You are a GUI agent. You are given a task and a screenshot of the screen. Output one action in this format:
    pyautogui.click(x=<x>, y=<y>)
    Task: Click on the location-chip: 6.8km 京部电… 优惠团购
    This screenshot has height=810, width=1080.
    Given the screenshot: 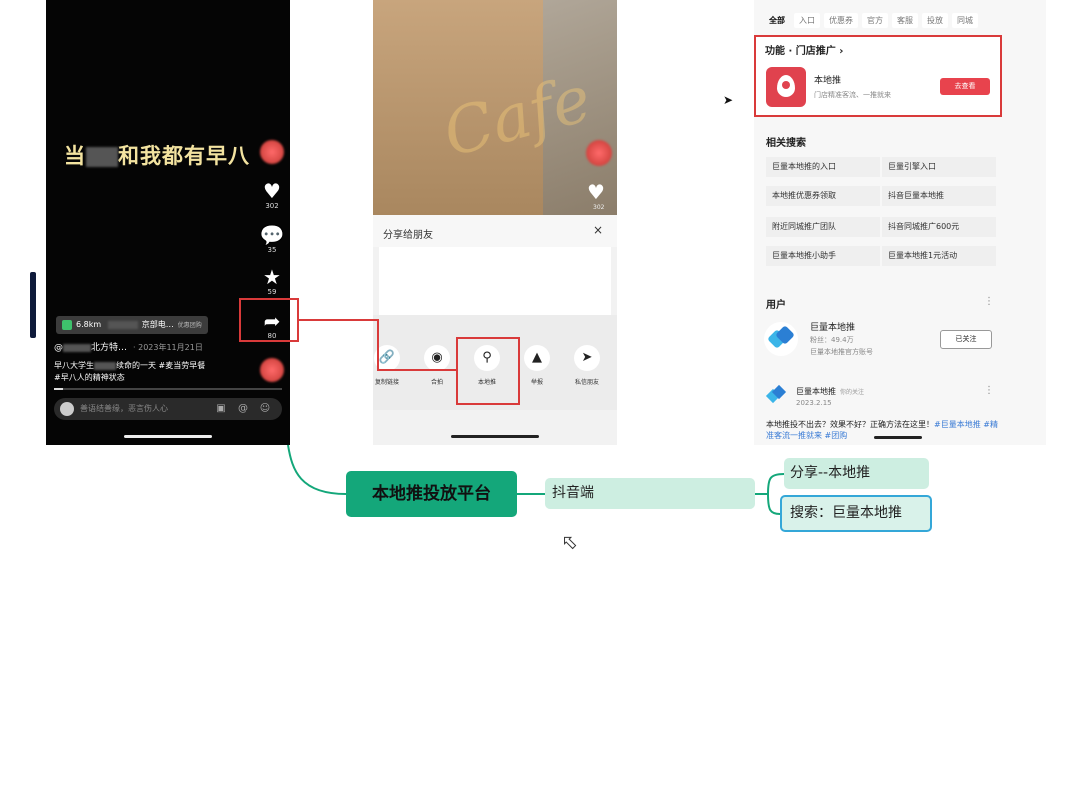 What is the action you would take?
    pyautogui.click(x=132, y=325)
    